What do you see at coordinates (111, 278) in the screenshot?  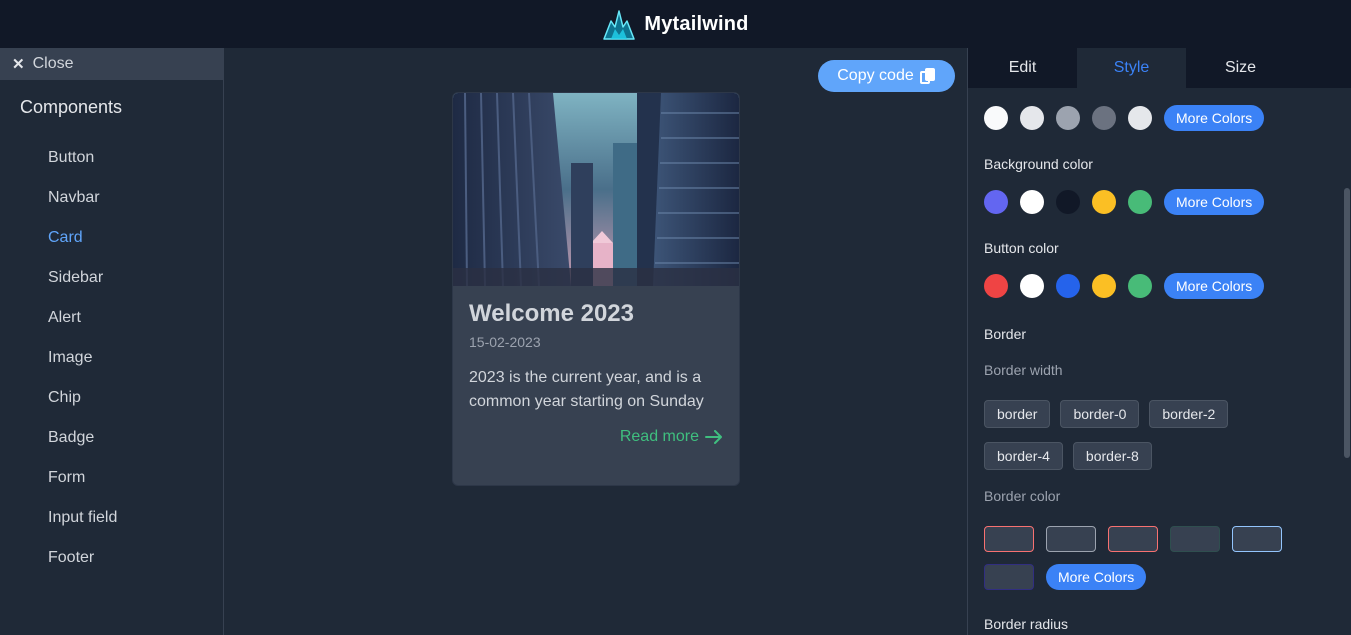 I see `sidebar-item-sidebar: Sidebar` at bounding box center [111, 278].